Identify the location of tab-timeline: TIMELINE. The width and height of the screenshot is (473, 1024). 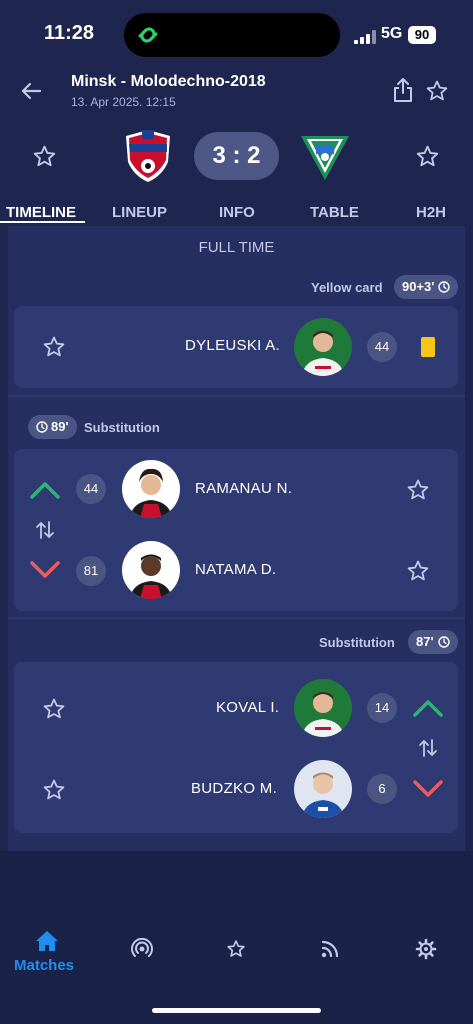
(41, 212).